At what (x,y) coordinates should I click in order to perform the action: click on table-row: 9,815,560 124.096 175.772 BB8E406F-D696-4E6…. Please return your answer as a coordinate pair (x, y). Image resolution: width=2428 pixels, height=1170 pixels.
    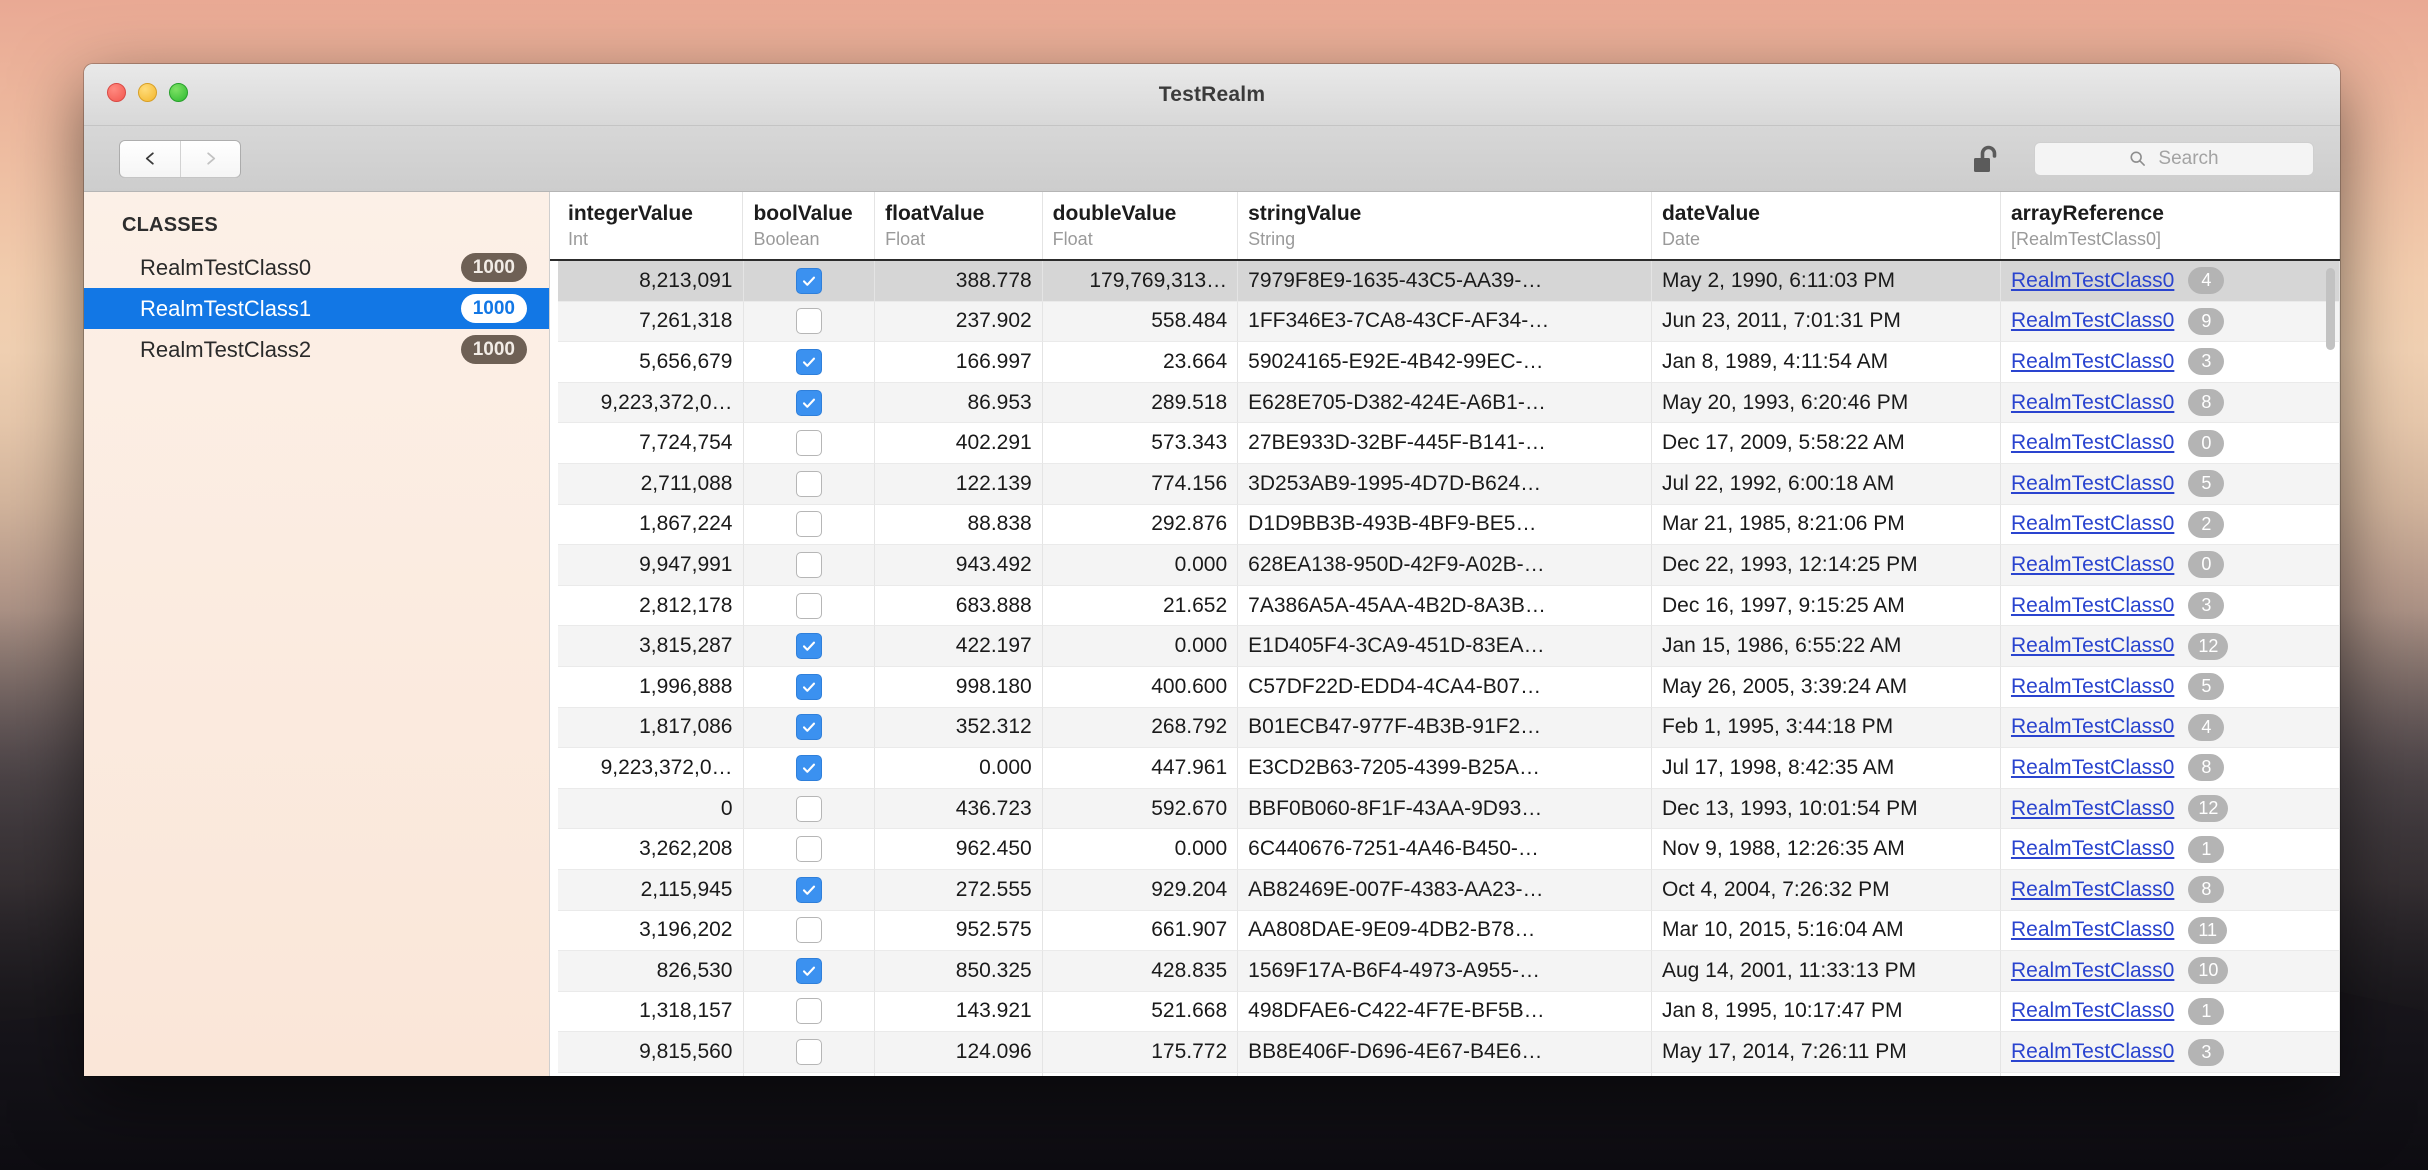
    Looking at the image, I should click on (1449, 1052).